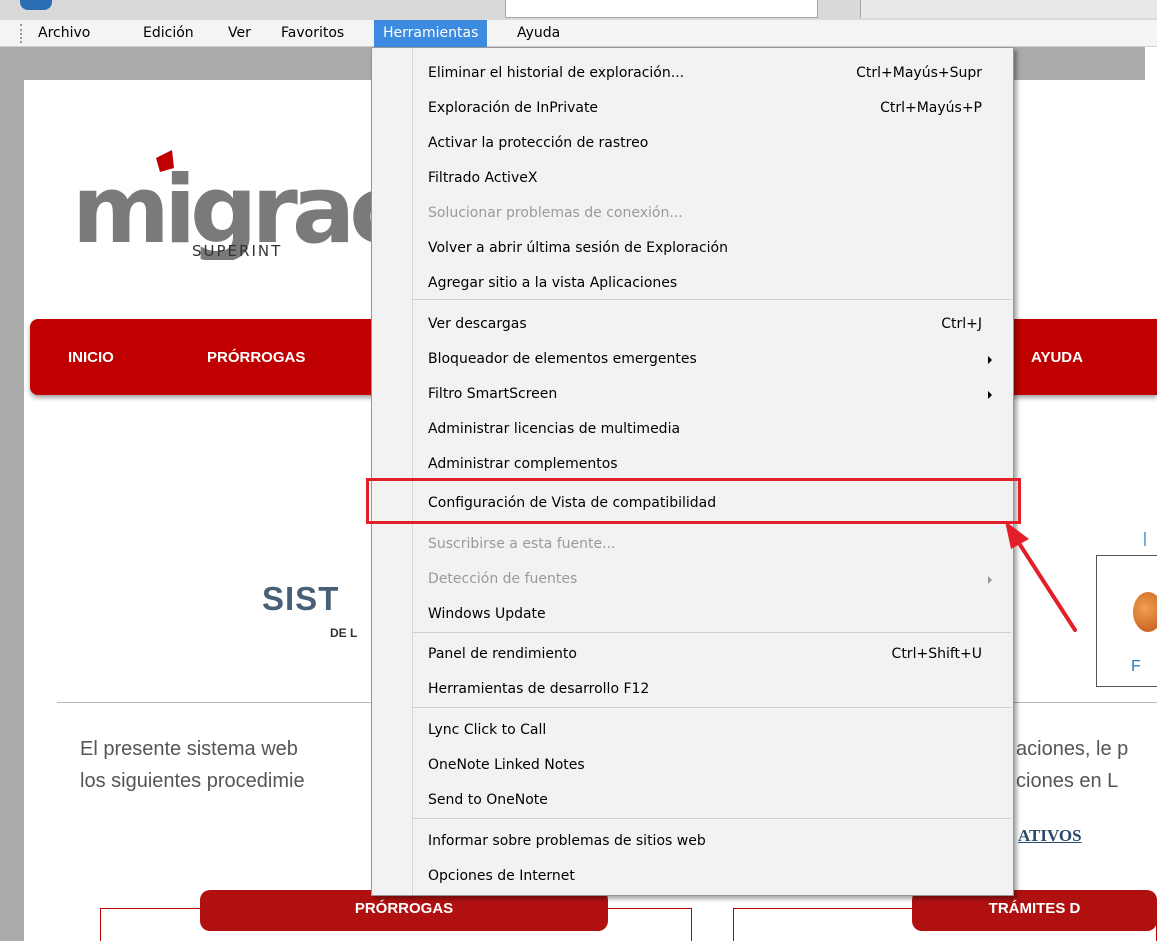 This screenshot has height=941, width=1157. I want to click on menu-item-onenote-linked-notes: OneNote Linked Notes, so click(692, 765).